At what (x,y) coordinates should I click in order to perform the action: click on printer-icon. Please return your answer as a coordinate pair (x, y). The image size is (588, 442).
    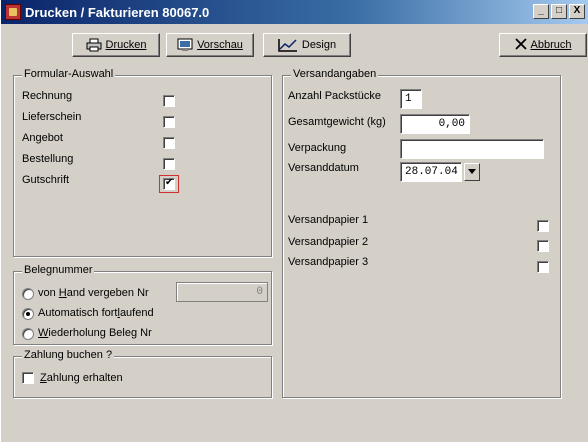
    Looking at the image, I should click on (94, 45).